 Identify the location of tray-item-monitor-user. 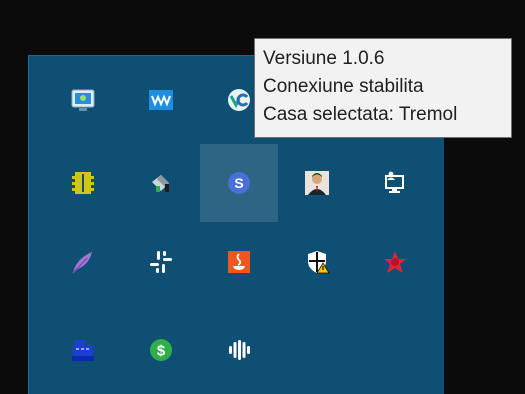
(395, 183).